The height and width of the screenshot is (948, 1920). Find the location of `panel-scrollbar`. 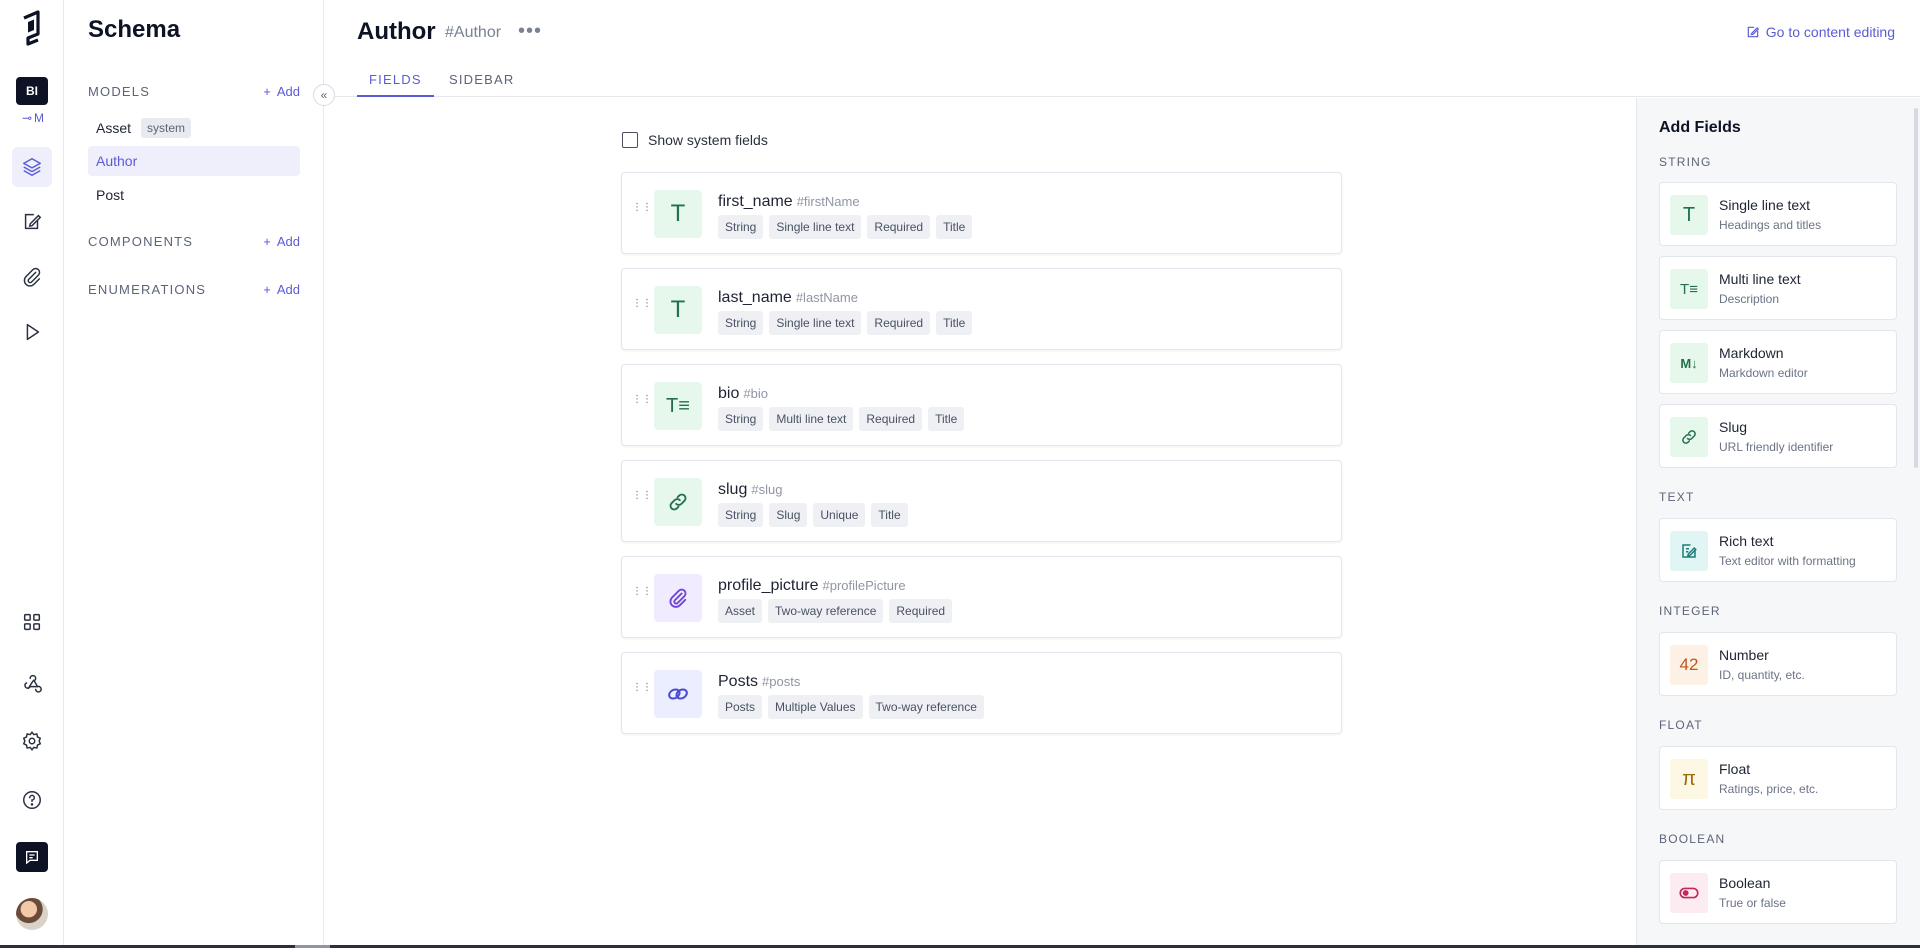

panel-scrollbar is located at coordinates (1916, 288).